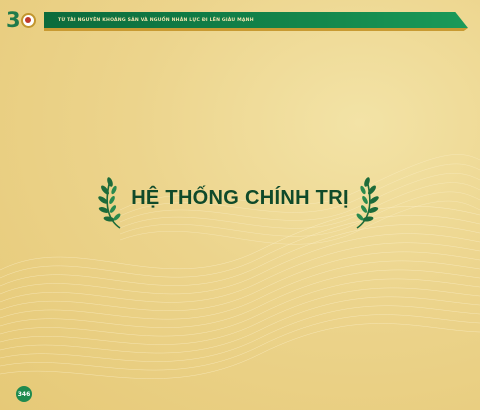 The image size is (480, 410). Describe the element at coordinates (240, 198) in the screenshot. I see `section-title: HỆ THỐNG CHÍNH TRỊ` at that location.